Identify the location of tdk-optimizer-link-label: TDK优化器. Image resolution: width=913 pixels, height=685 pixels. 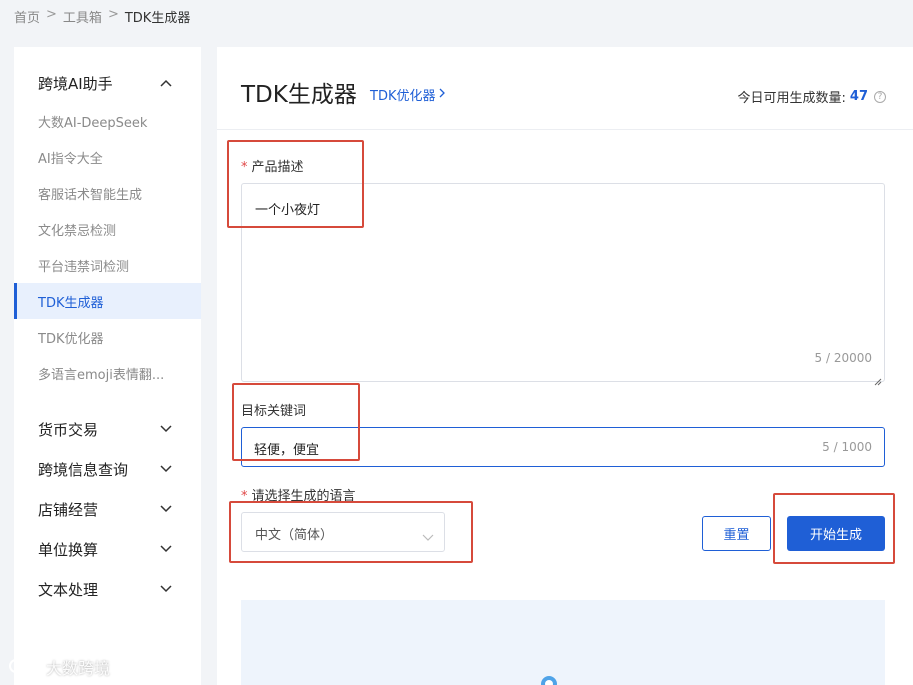
(403, 96).